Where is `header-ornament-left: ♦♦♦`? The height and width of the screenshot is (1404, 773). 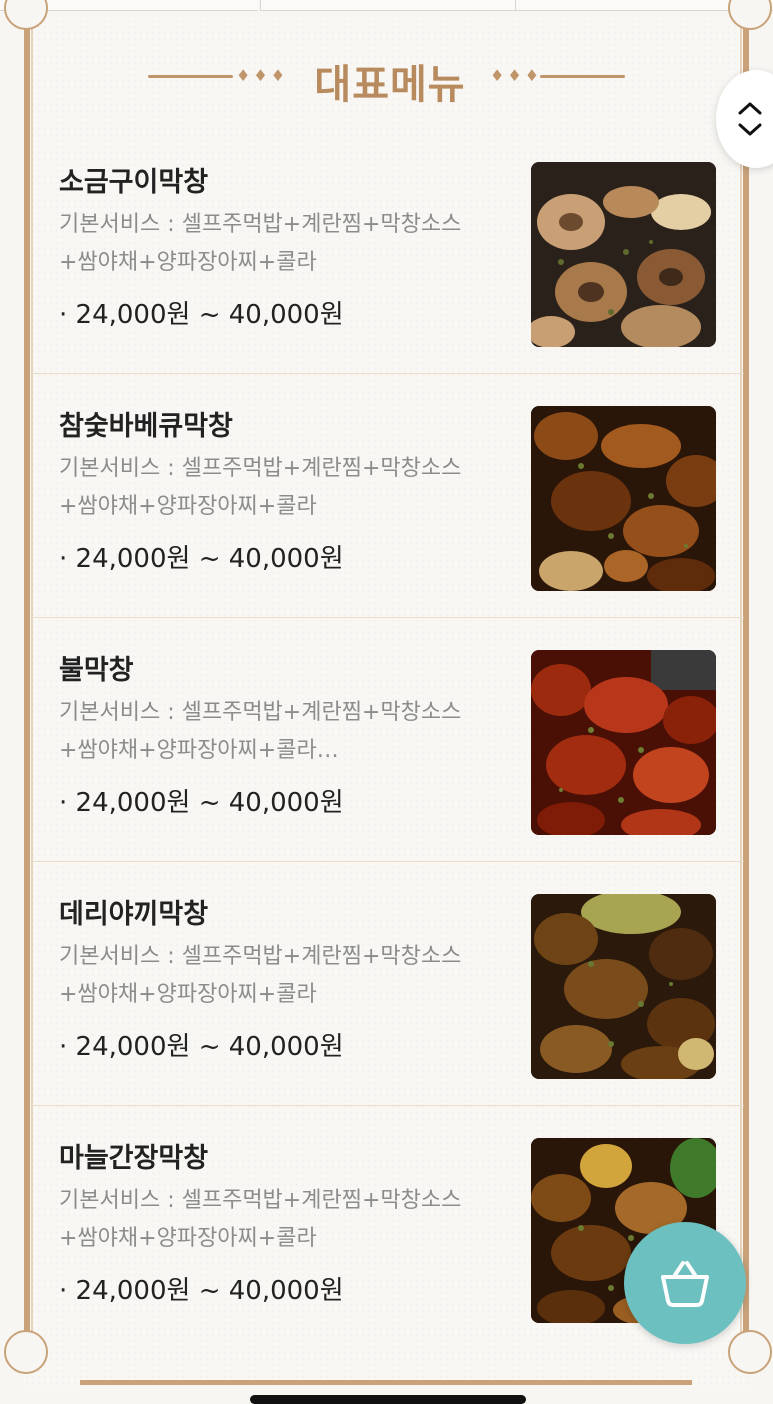
header-ornament-left: ♦♦♦ is located at coordinates (262, 75).